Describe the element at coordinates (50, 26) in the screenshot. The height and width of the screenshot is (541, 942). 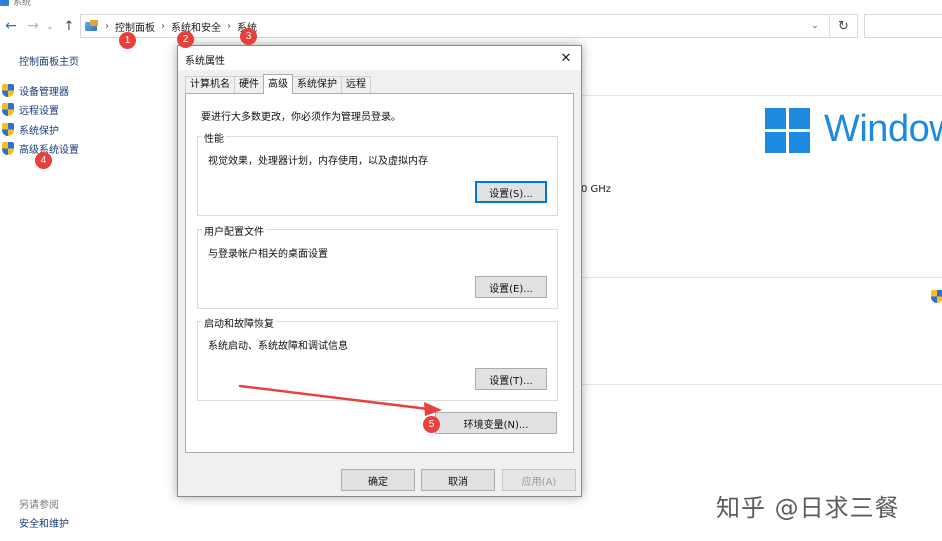
I see `recent-locations-chevron-icon: ⌄` at that location.